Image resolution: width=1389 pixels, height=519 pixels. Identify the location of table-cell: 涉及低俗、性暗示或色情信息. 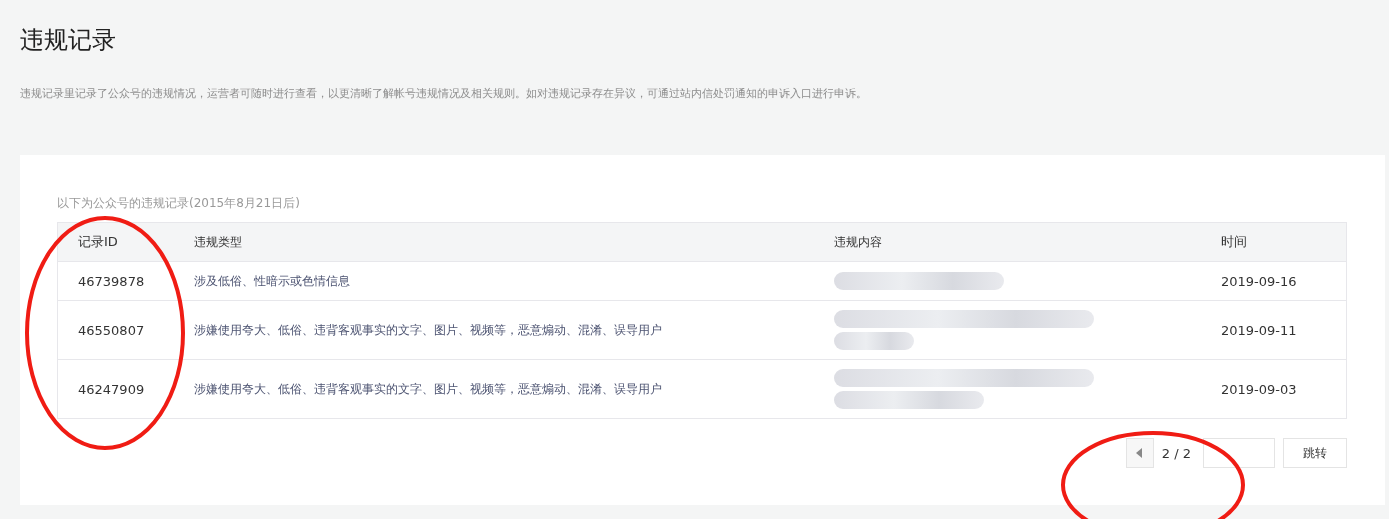
(272, 280).